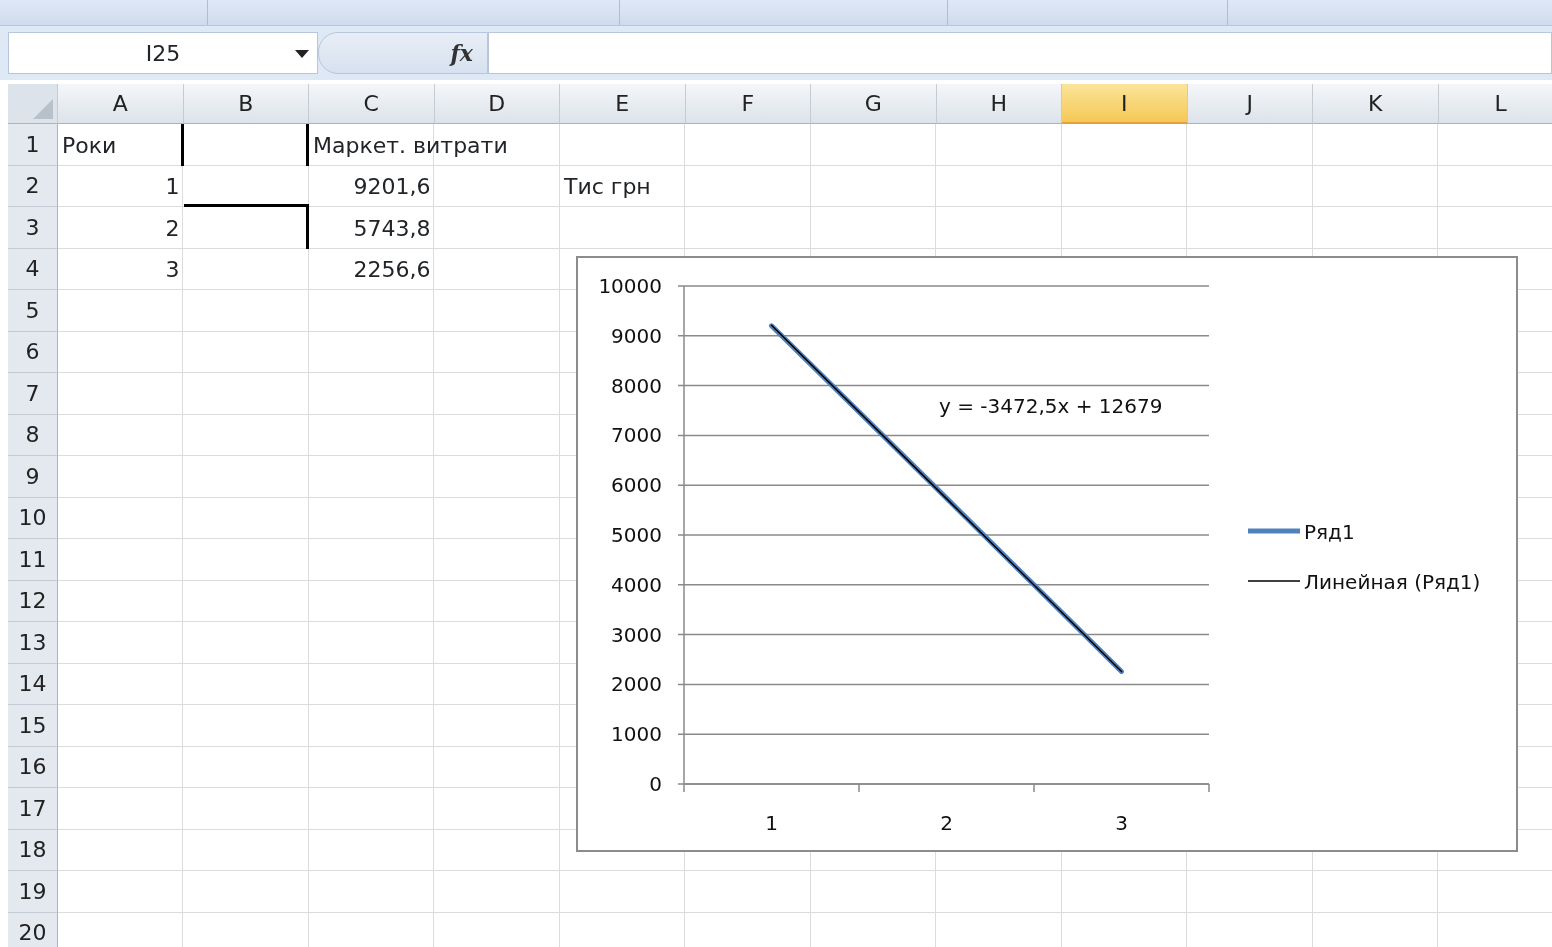 The image size is (1552, 947). Describe the element at coordinates (636, 634) in the screenshot. I see `axis-tick-label: 3000` at that location.